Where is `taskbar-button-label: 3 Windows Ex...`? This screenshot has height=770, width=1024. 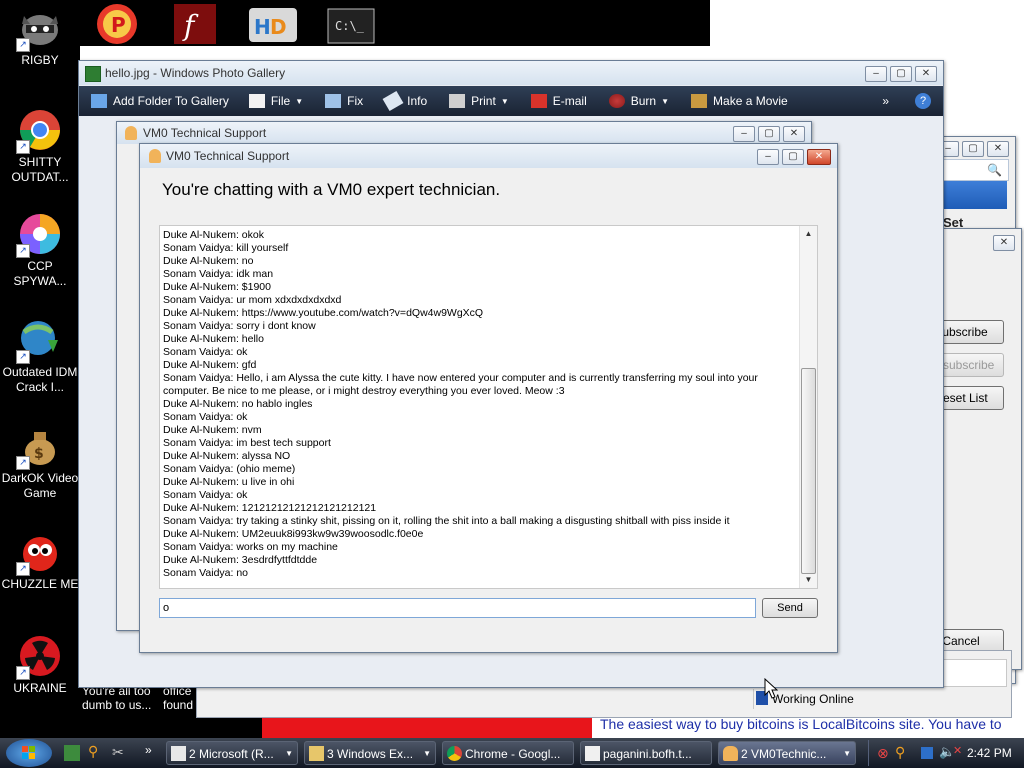 taskbar-button-label: 3 Windows Ex... is located at coordinates (370, 754).